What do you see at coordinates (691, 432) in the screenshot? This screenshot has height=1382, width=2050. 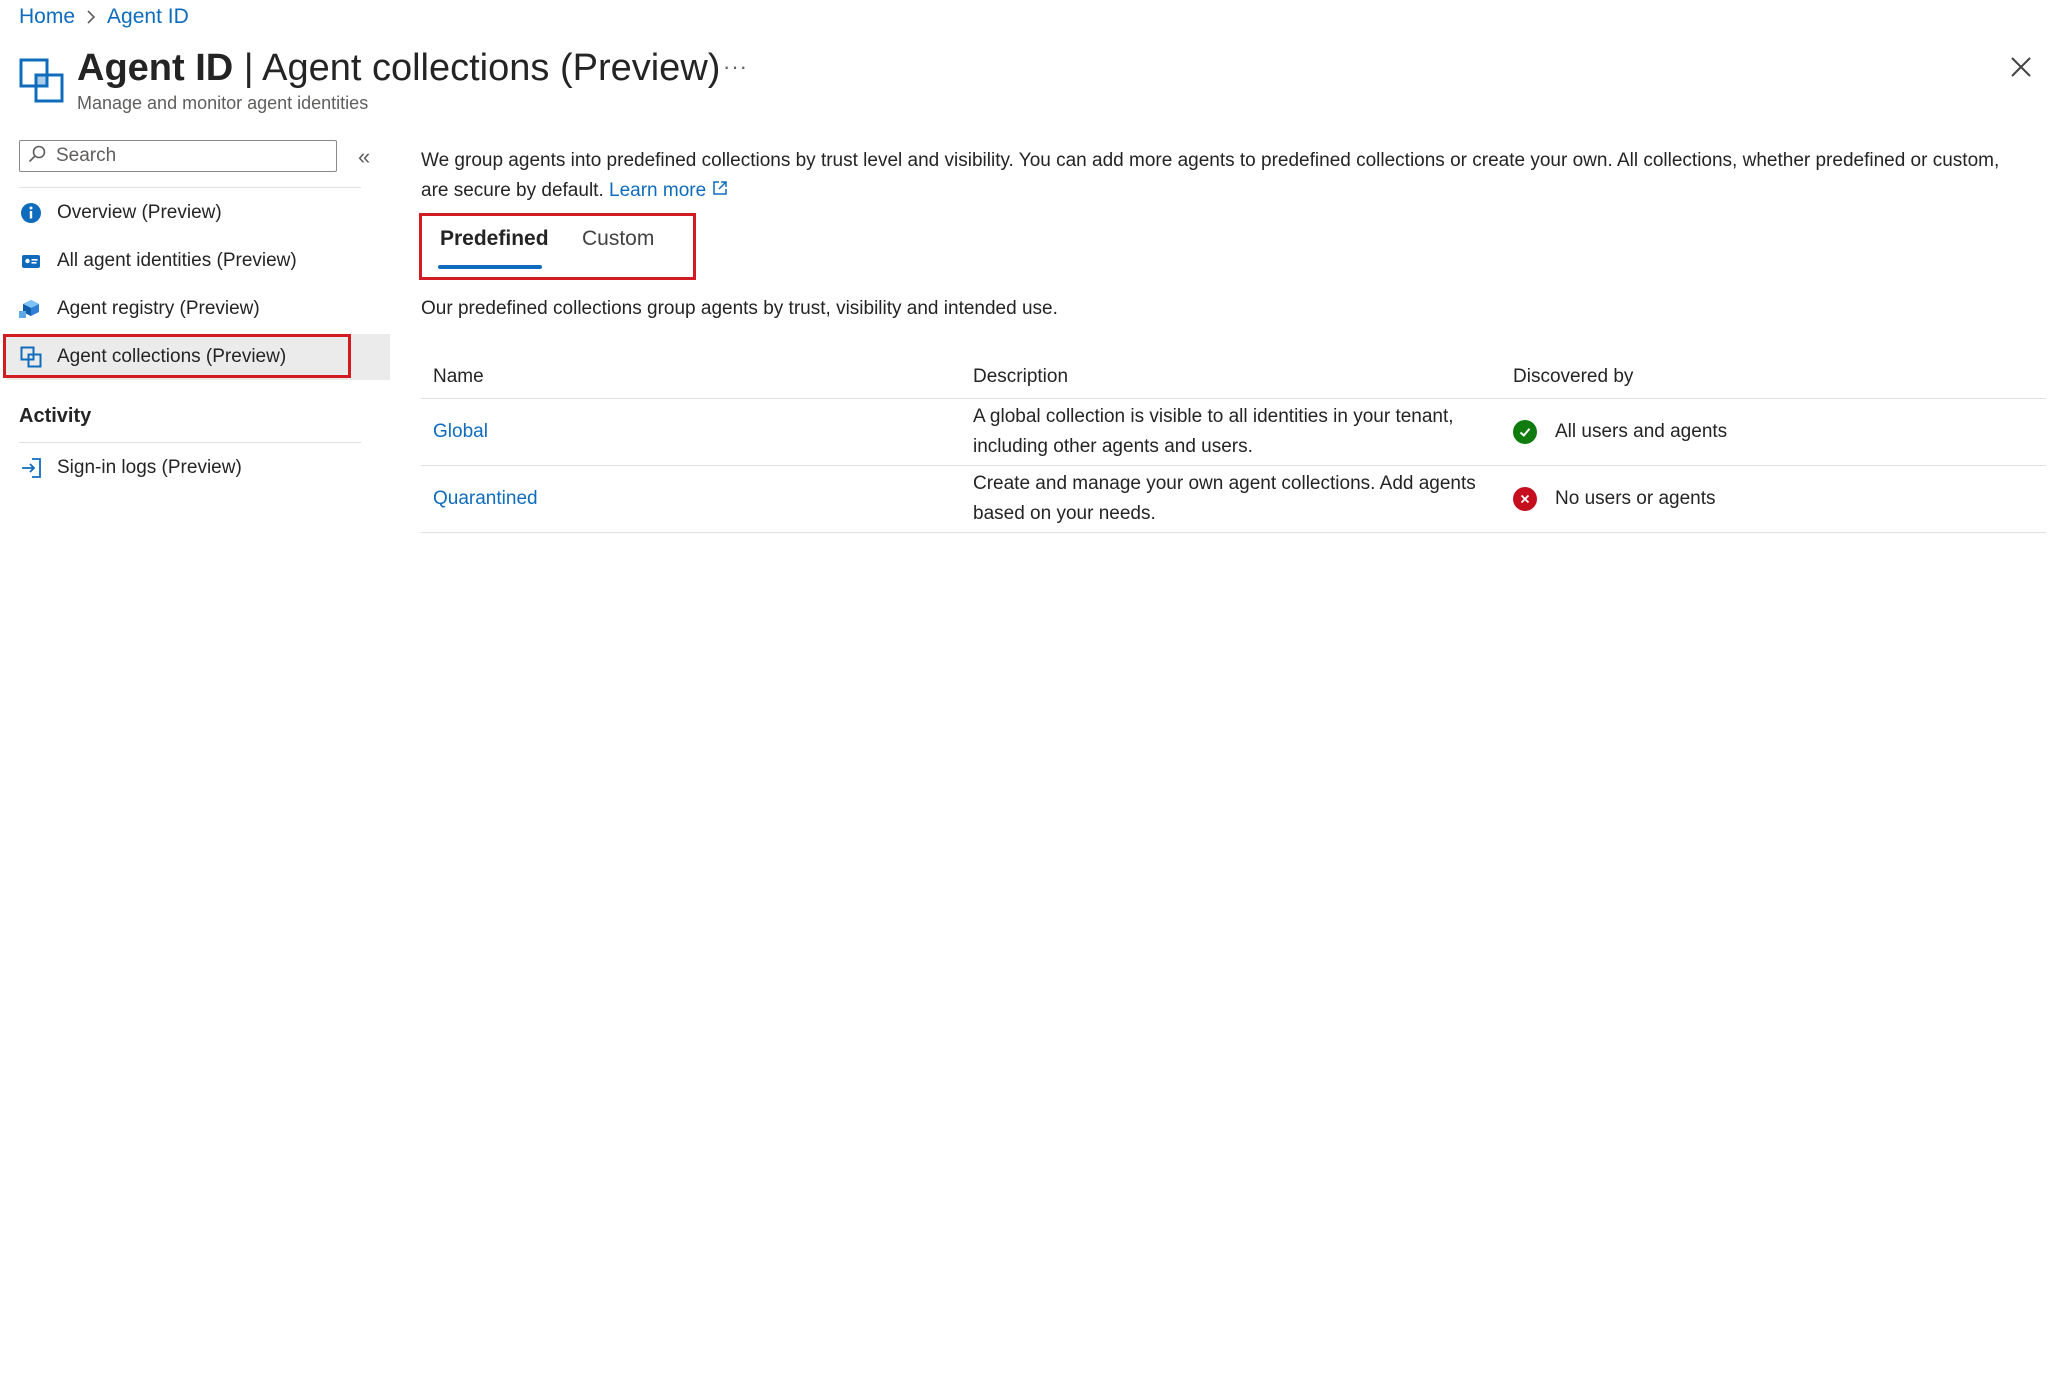 I see `cell-name: Global` at bounding box center [691, 432].